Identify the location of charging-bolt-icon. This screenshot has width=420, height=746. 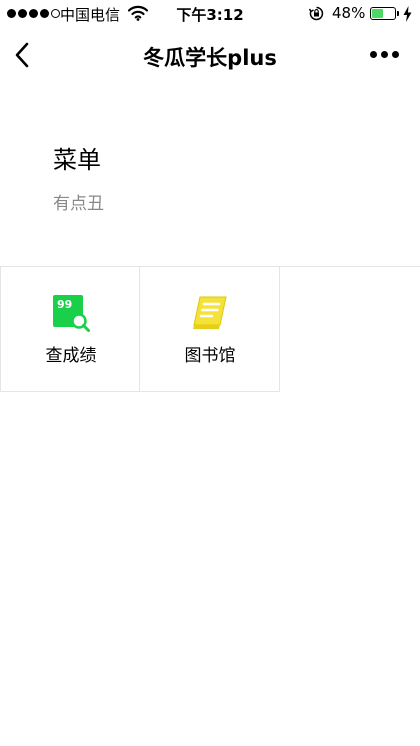
(407, 14).